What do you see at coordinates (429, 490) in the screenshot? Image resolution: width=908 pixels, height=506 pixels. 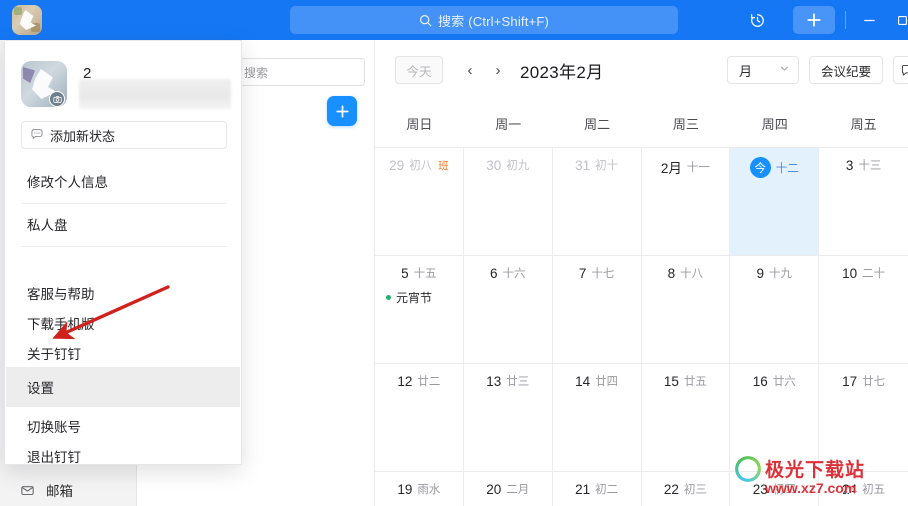 I see `lunar-date: 雨水` at bounding box center [429, 490].